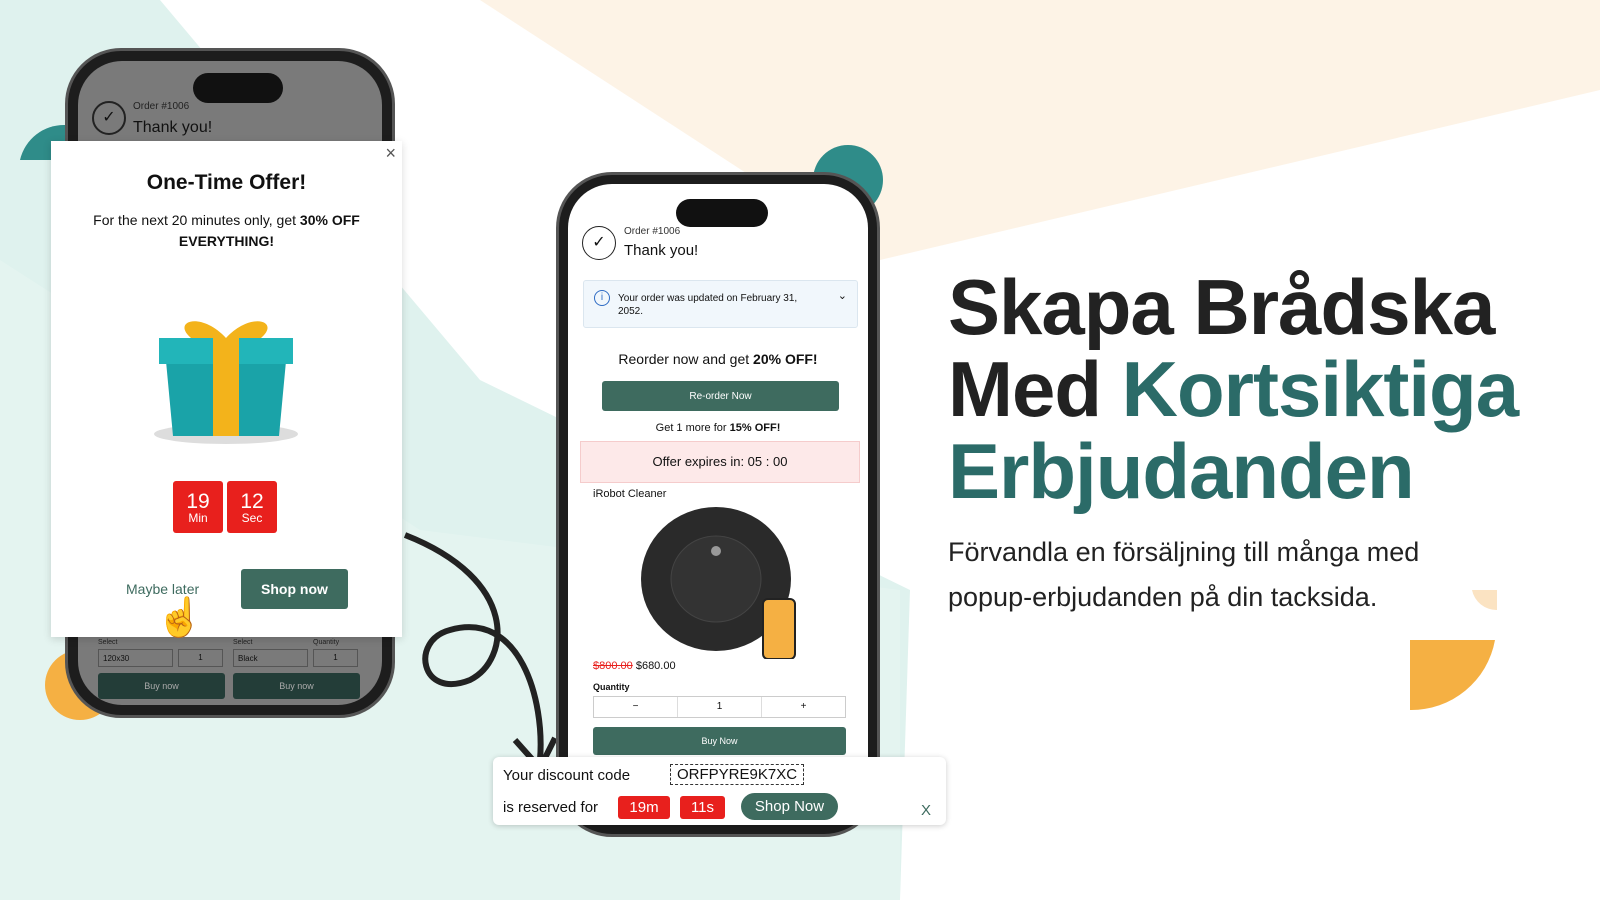 This screenshot has height=900, width=1600. What do you see at coordinates (1181, 471) in the screenshot?
I see `heading-line-3: Erbjudanden` at bounding box center [1181, 471].